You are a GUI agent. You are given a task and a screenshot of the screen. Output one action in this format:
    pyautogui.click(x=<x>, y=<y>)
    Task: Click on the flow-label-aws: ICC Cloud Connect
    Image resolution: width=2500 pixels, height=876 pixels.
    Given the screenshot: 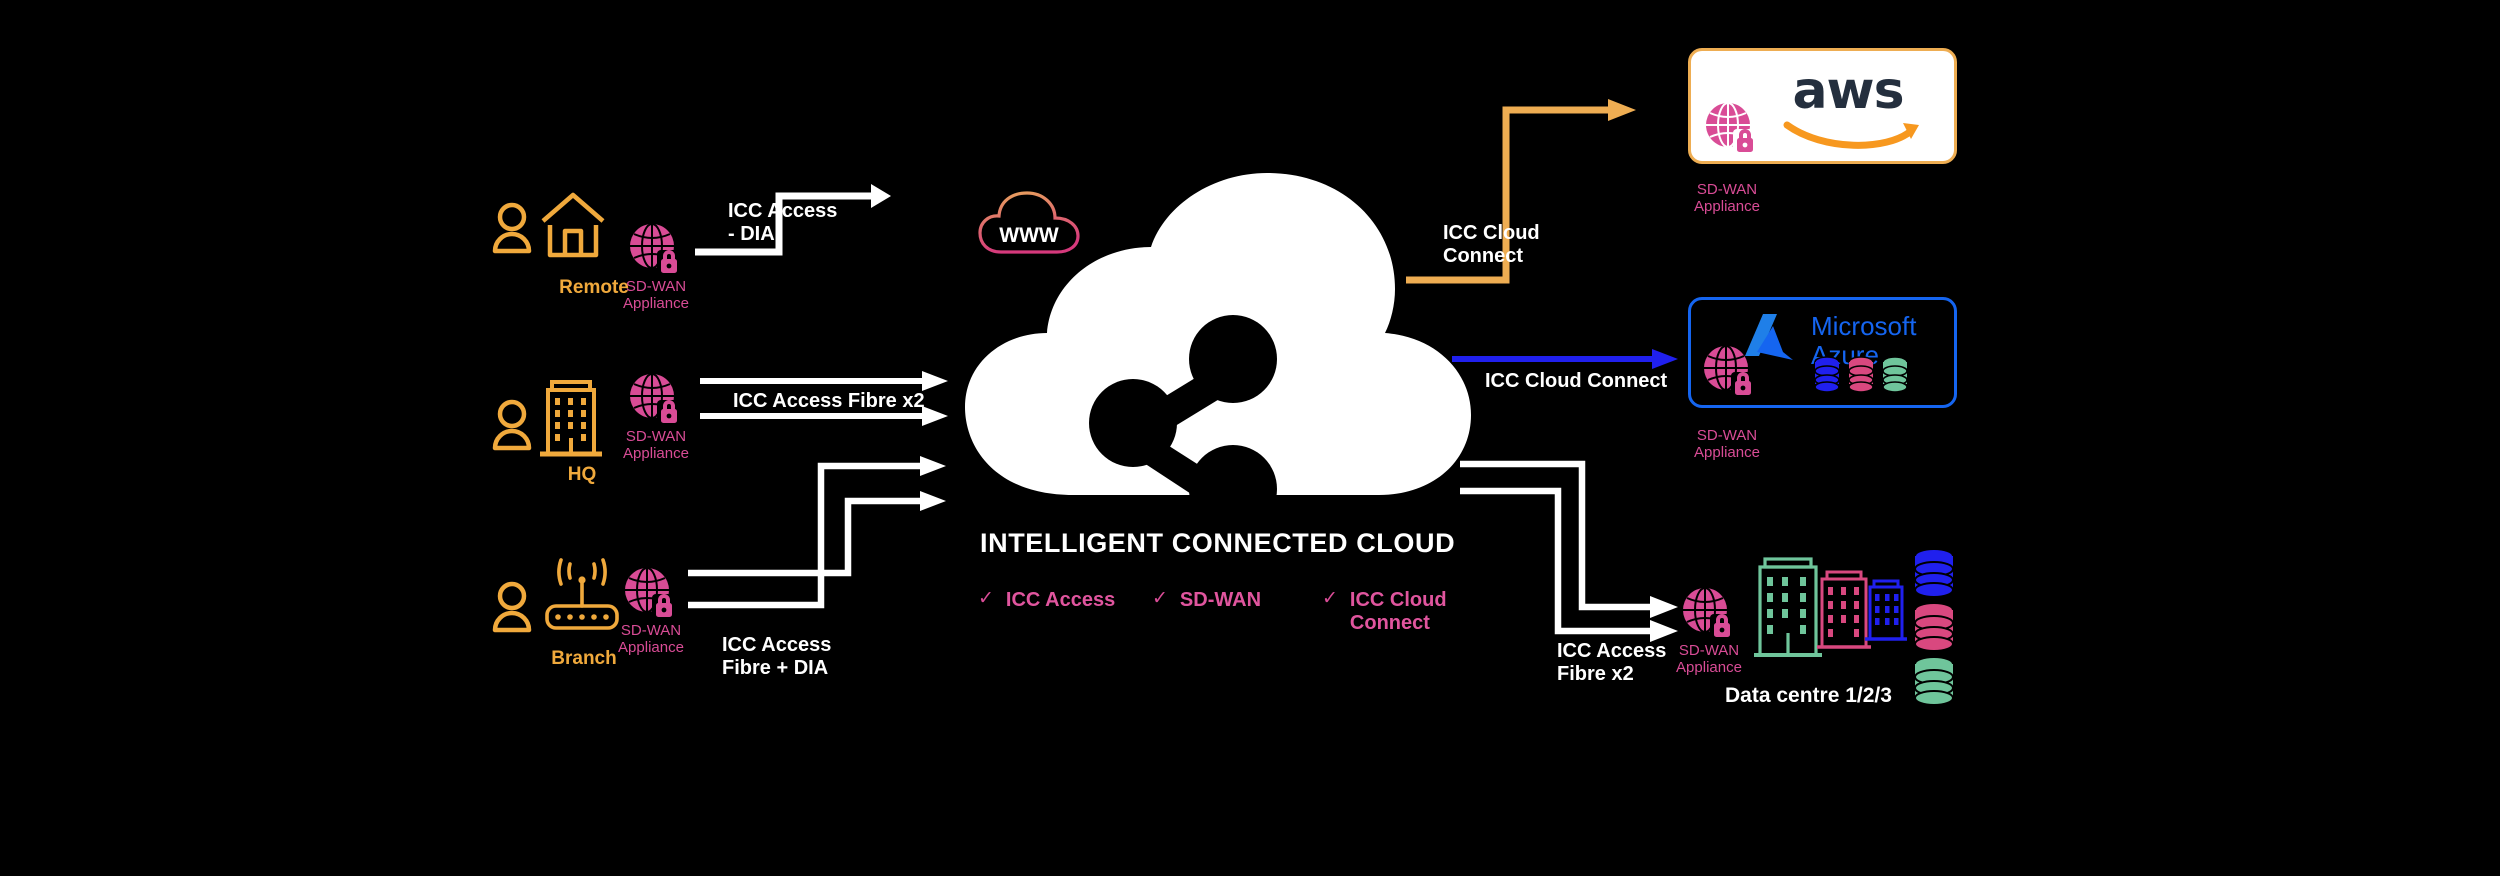 What is the action you would take?
    pyautogui.click(x=1491, y=244)
    